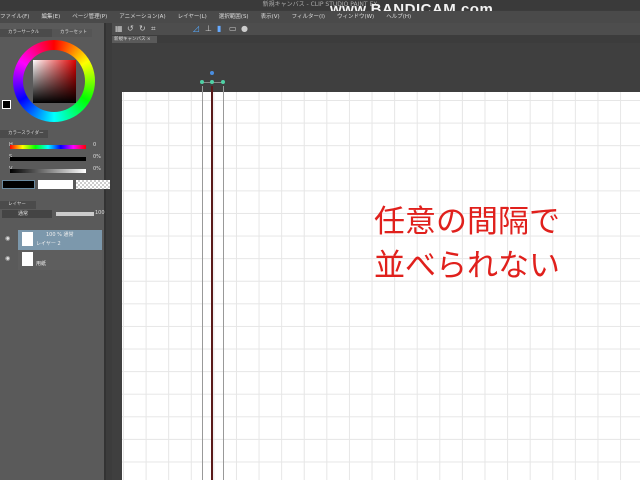 The height and width of the screenshot is (480, 640). What do you see at coordinates (192, 17) in the screenshot?
I see `menu-layer: レイヤー(L)` at bounding box center [192, 17].